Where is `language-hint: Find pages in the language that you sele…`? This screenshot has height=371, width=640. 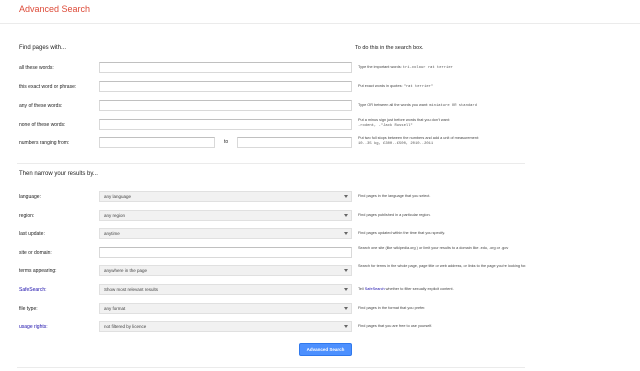
language-hint: Find pages in the language that you sele… is located at coordinates (394, 196).